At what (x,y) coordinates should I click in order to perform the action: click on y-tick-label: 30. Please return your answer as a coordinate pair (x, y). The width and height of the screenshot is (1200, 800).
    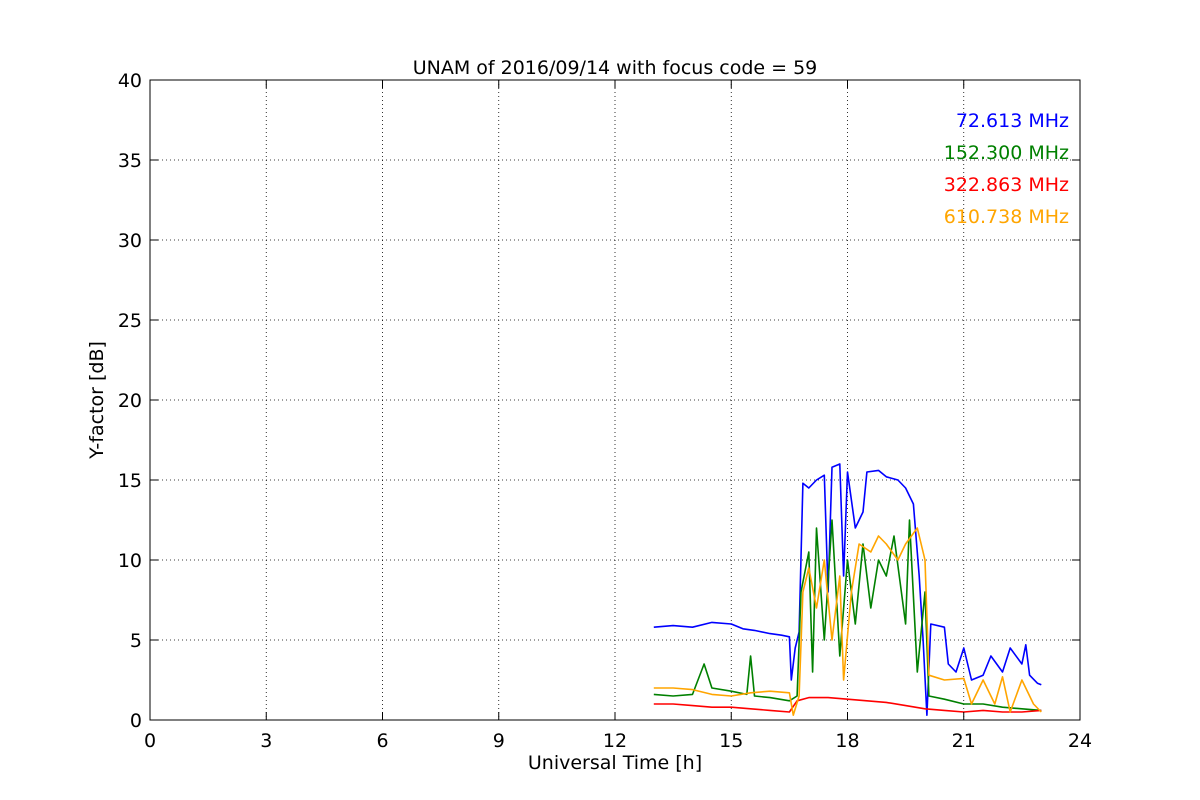
    Looking at the image, I should click on (130, 241).